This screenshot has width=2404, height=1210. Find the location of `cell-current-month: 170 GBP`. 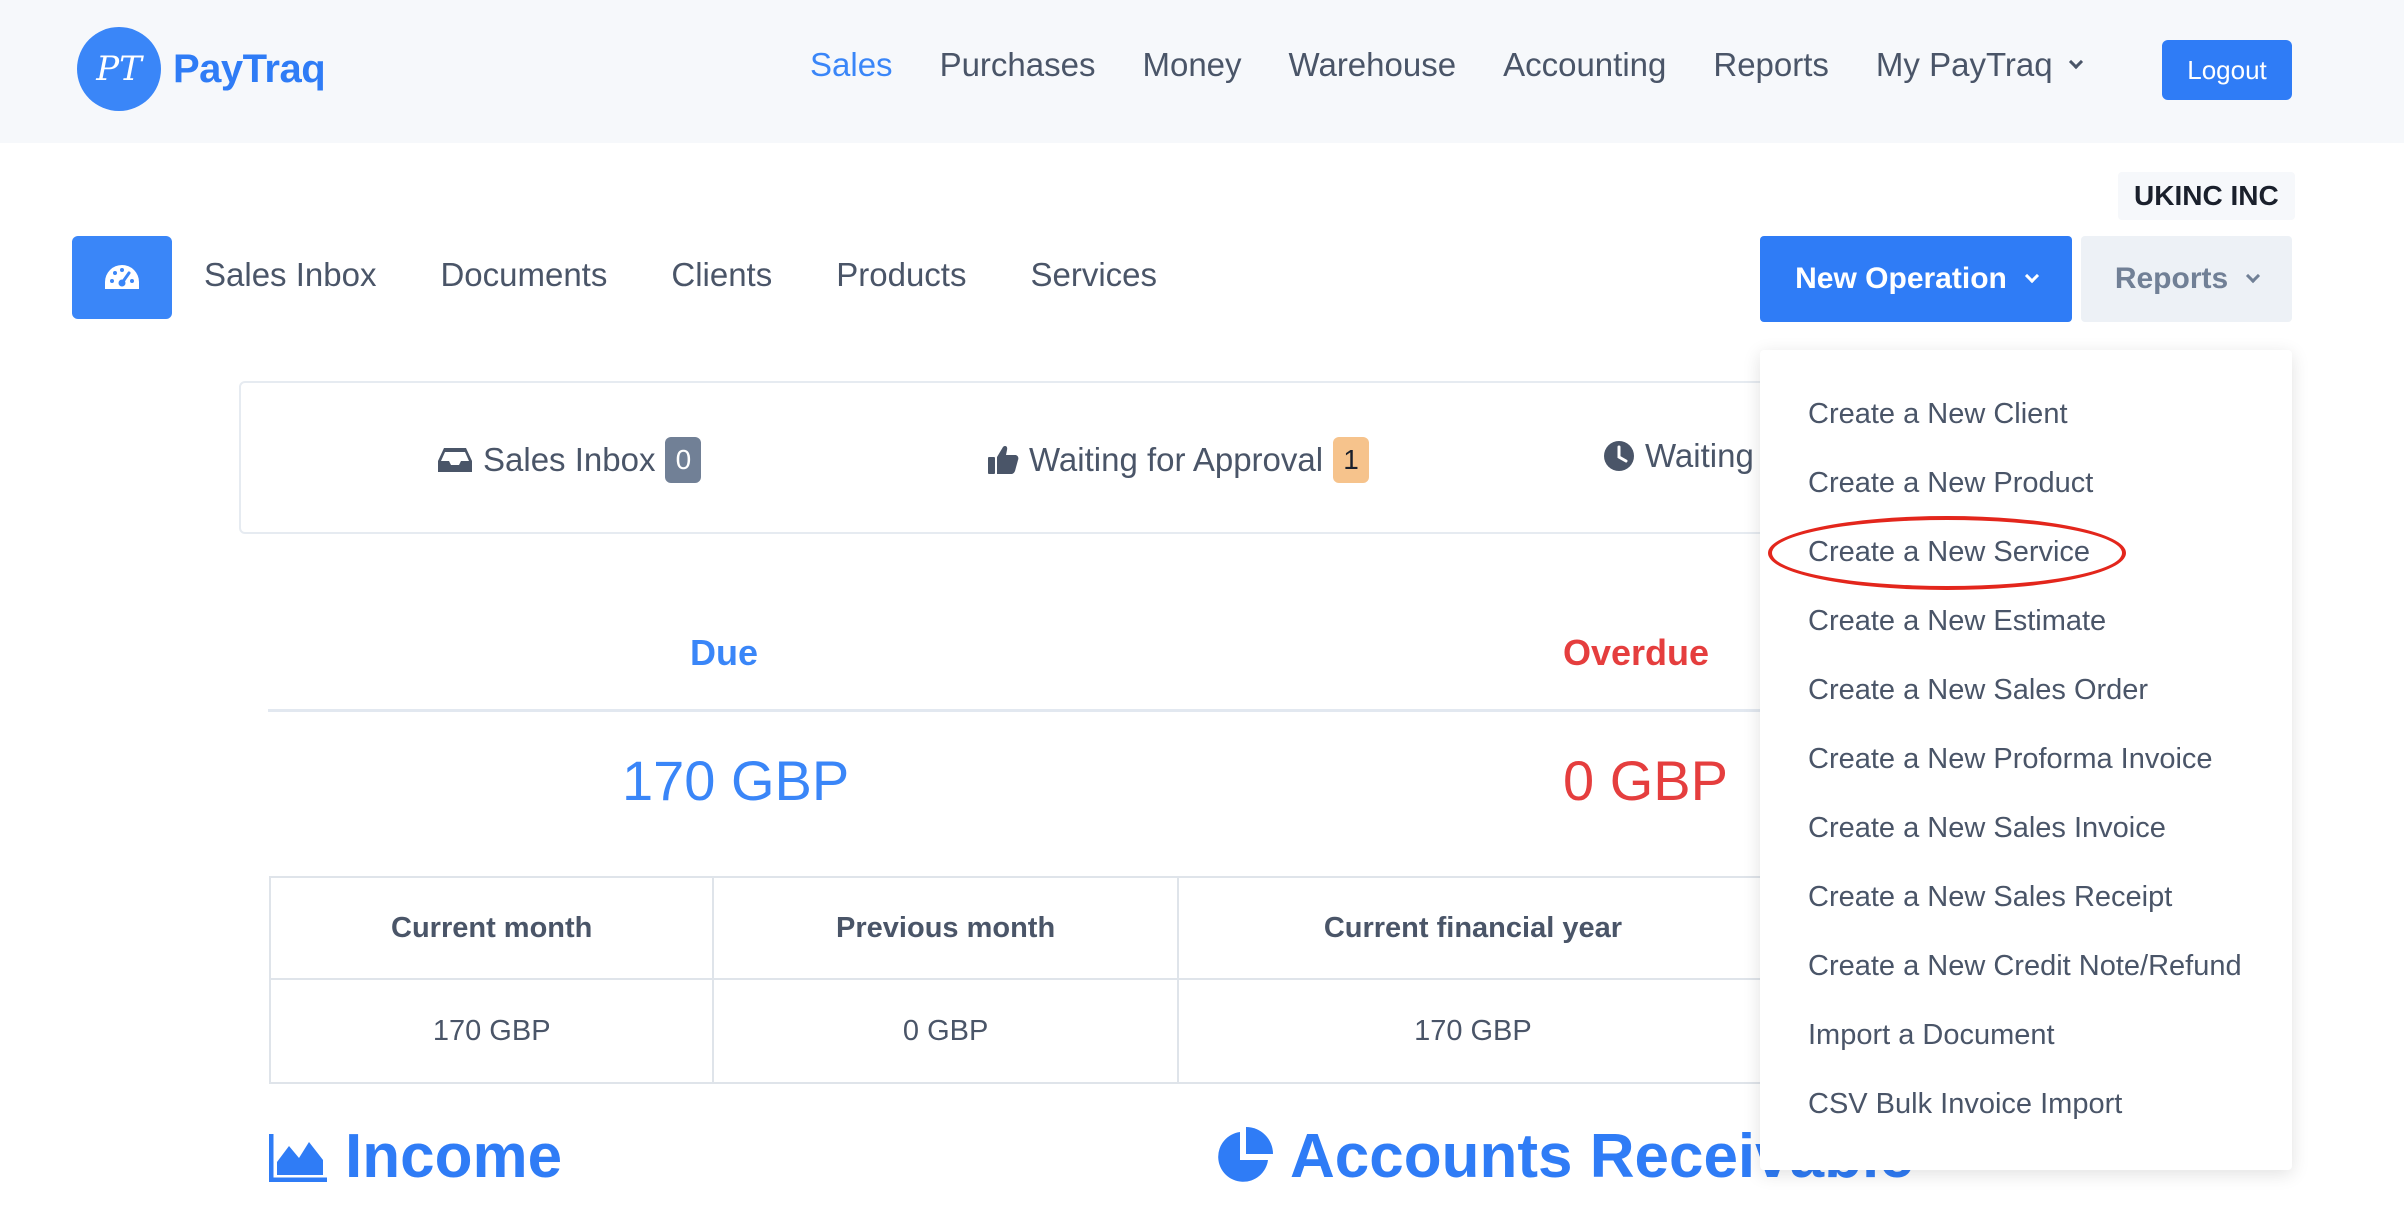

cell-current-month: 170 GBP is located at coordinates (491, 1031).